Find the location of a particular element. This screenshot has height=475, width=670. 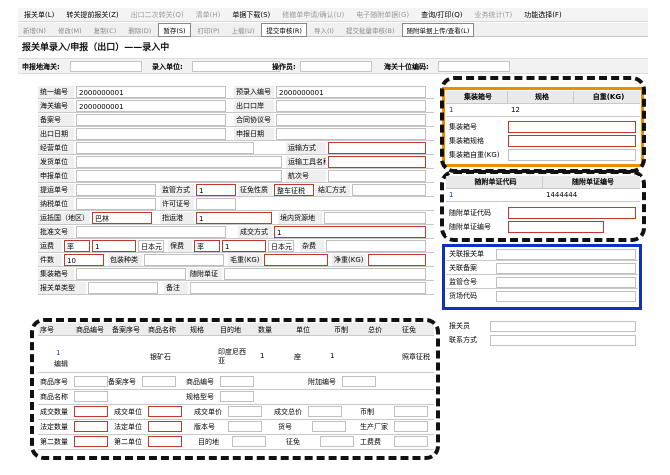

license-field is located at coordinates (216, 204).